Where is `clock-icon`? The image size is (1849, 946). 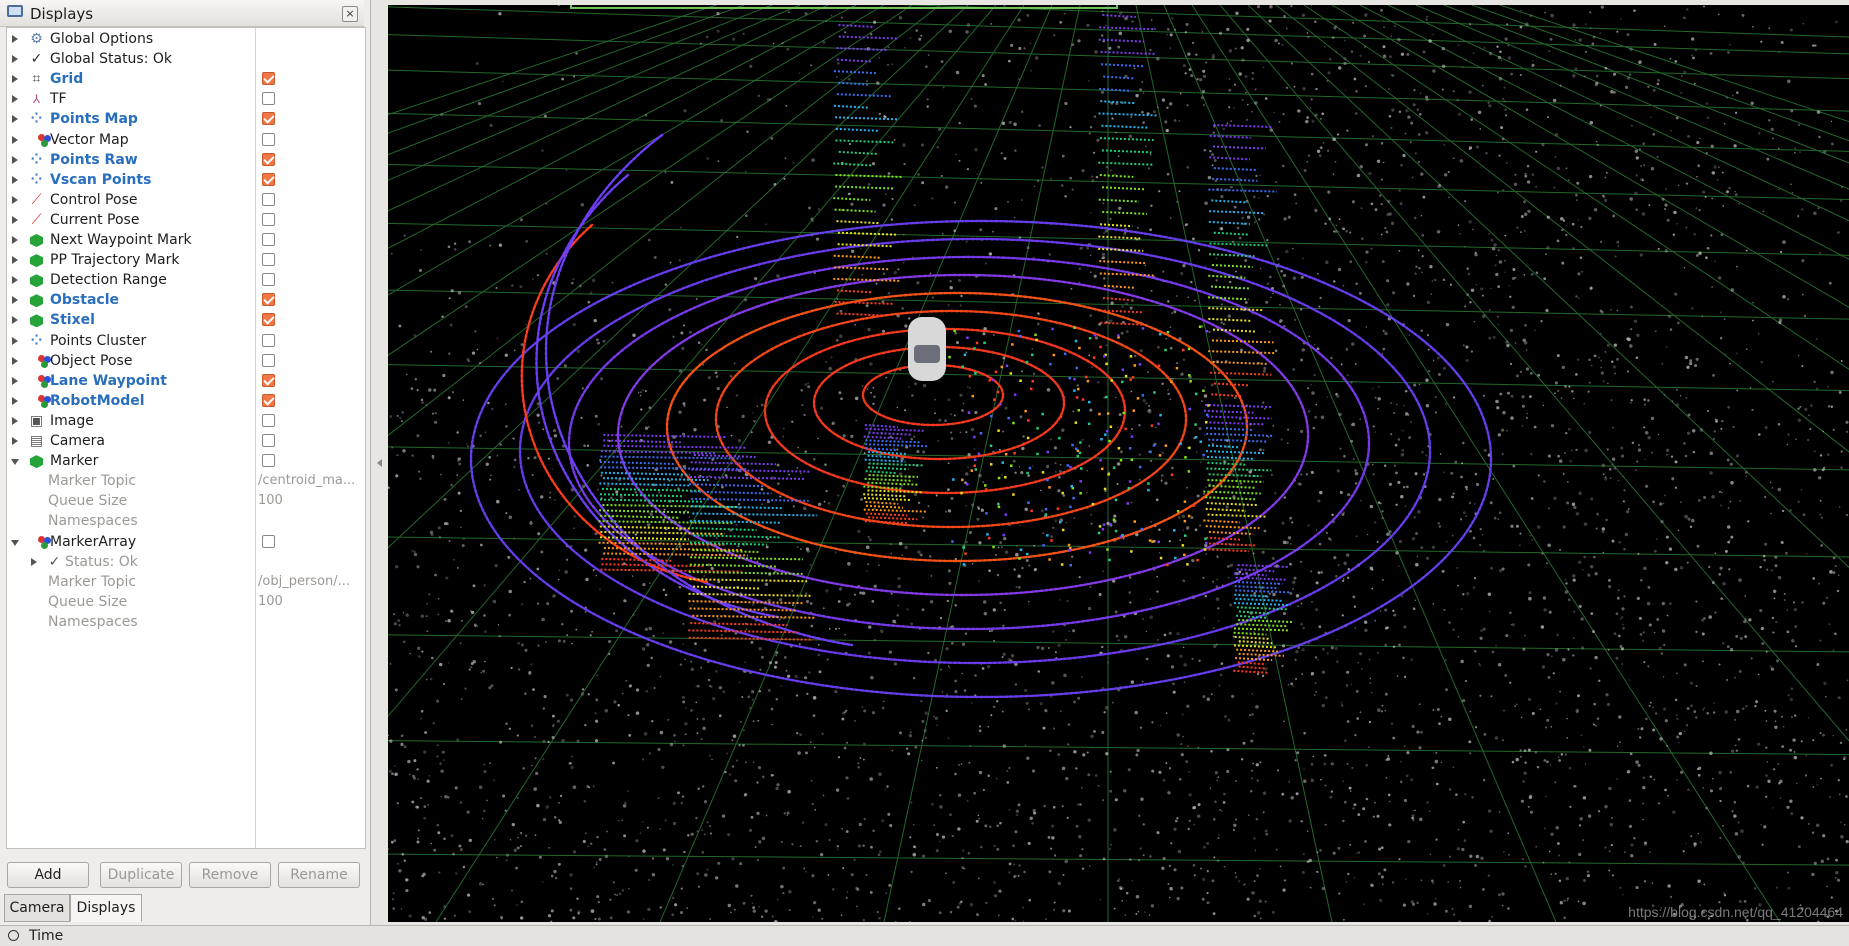
clock-icon is located at coordinates (13, 935).